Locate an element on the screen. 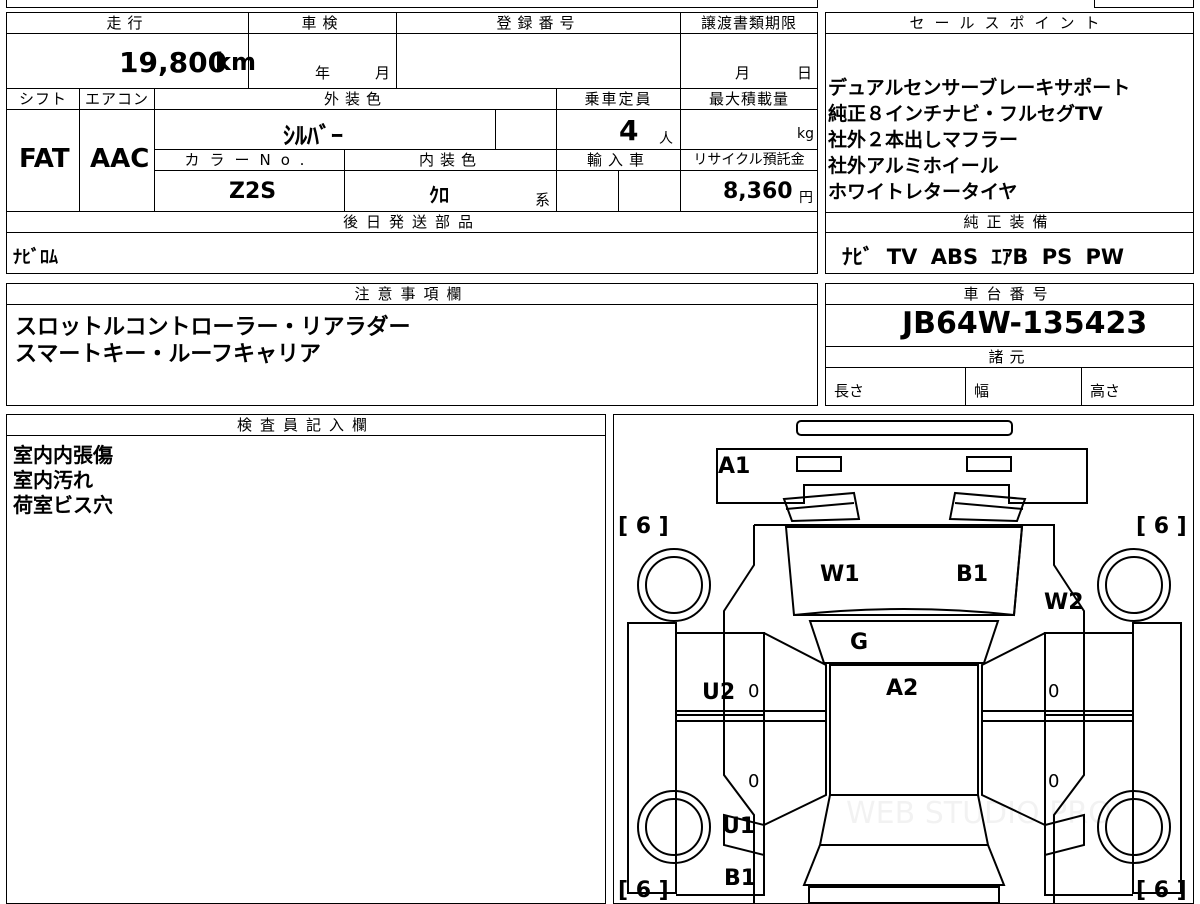  tire-tread-front-right: [ 6 ] is located at coordinates (1161, 526).